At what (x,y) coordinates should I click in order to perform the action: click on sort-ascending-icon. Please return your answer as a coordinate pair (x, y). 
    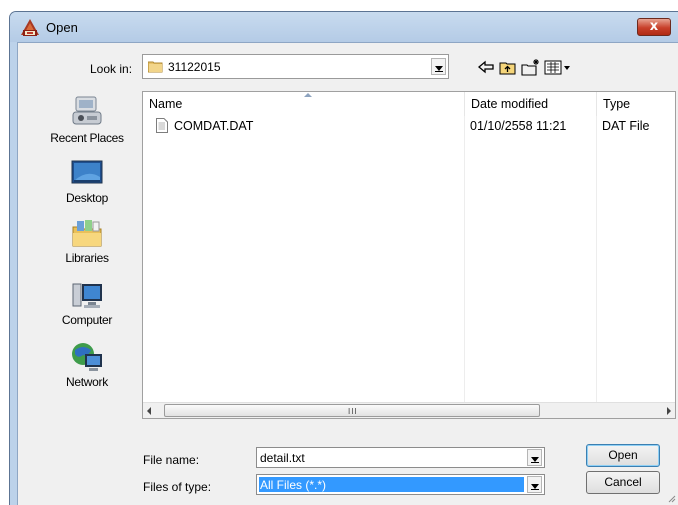
    Looking at the image, I should click on (308, 95).